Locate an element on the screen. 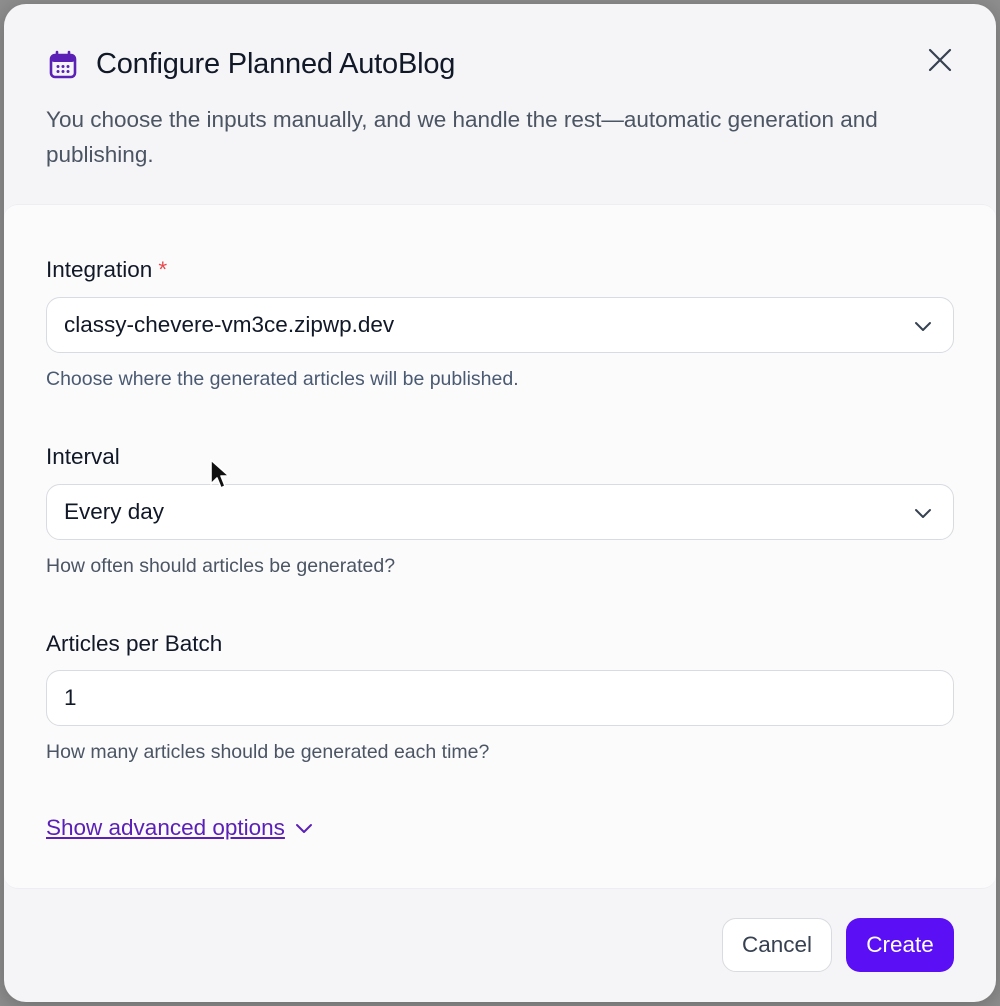 The width and height of the screenshot is (1000, 1006). close-button is located at coordinates (940, 62).